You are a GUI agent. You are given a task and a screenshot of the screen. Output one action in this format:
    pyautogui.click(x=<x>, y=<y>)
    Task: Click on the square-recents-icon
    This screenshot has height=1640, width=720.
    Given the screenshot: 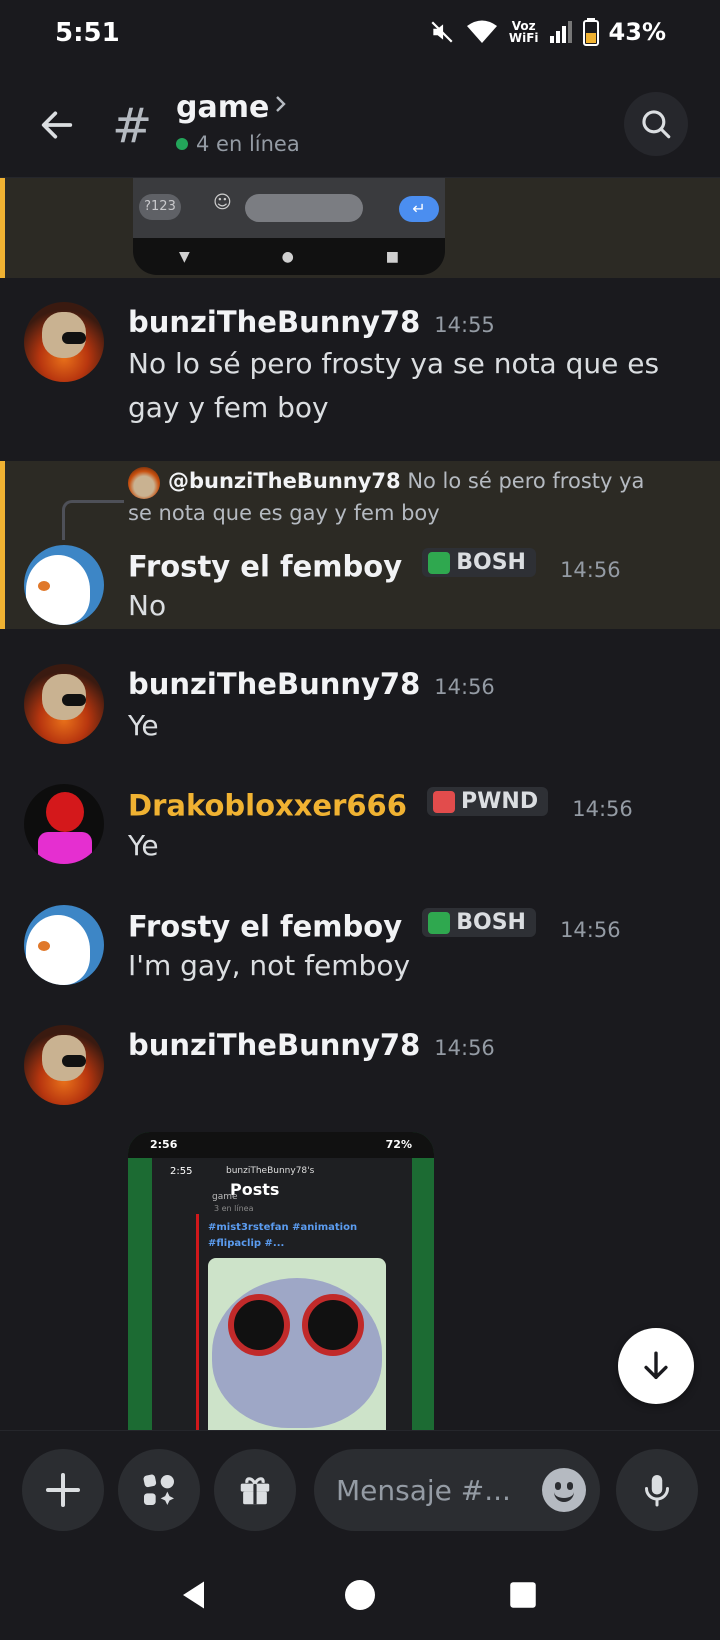 What is the action you would take?
    pyautogui.click(x=523, y=1595)
    